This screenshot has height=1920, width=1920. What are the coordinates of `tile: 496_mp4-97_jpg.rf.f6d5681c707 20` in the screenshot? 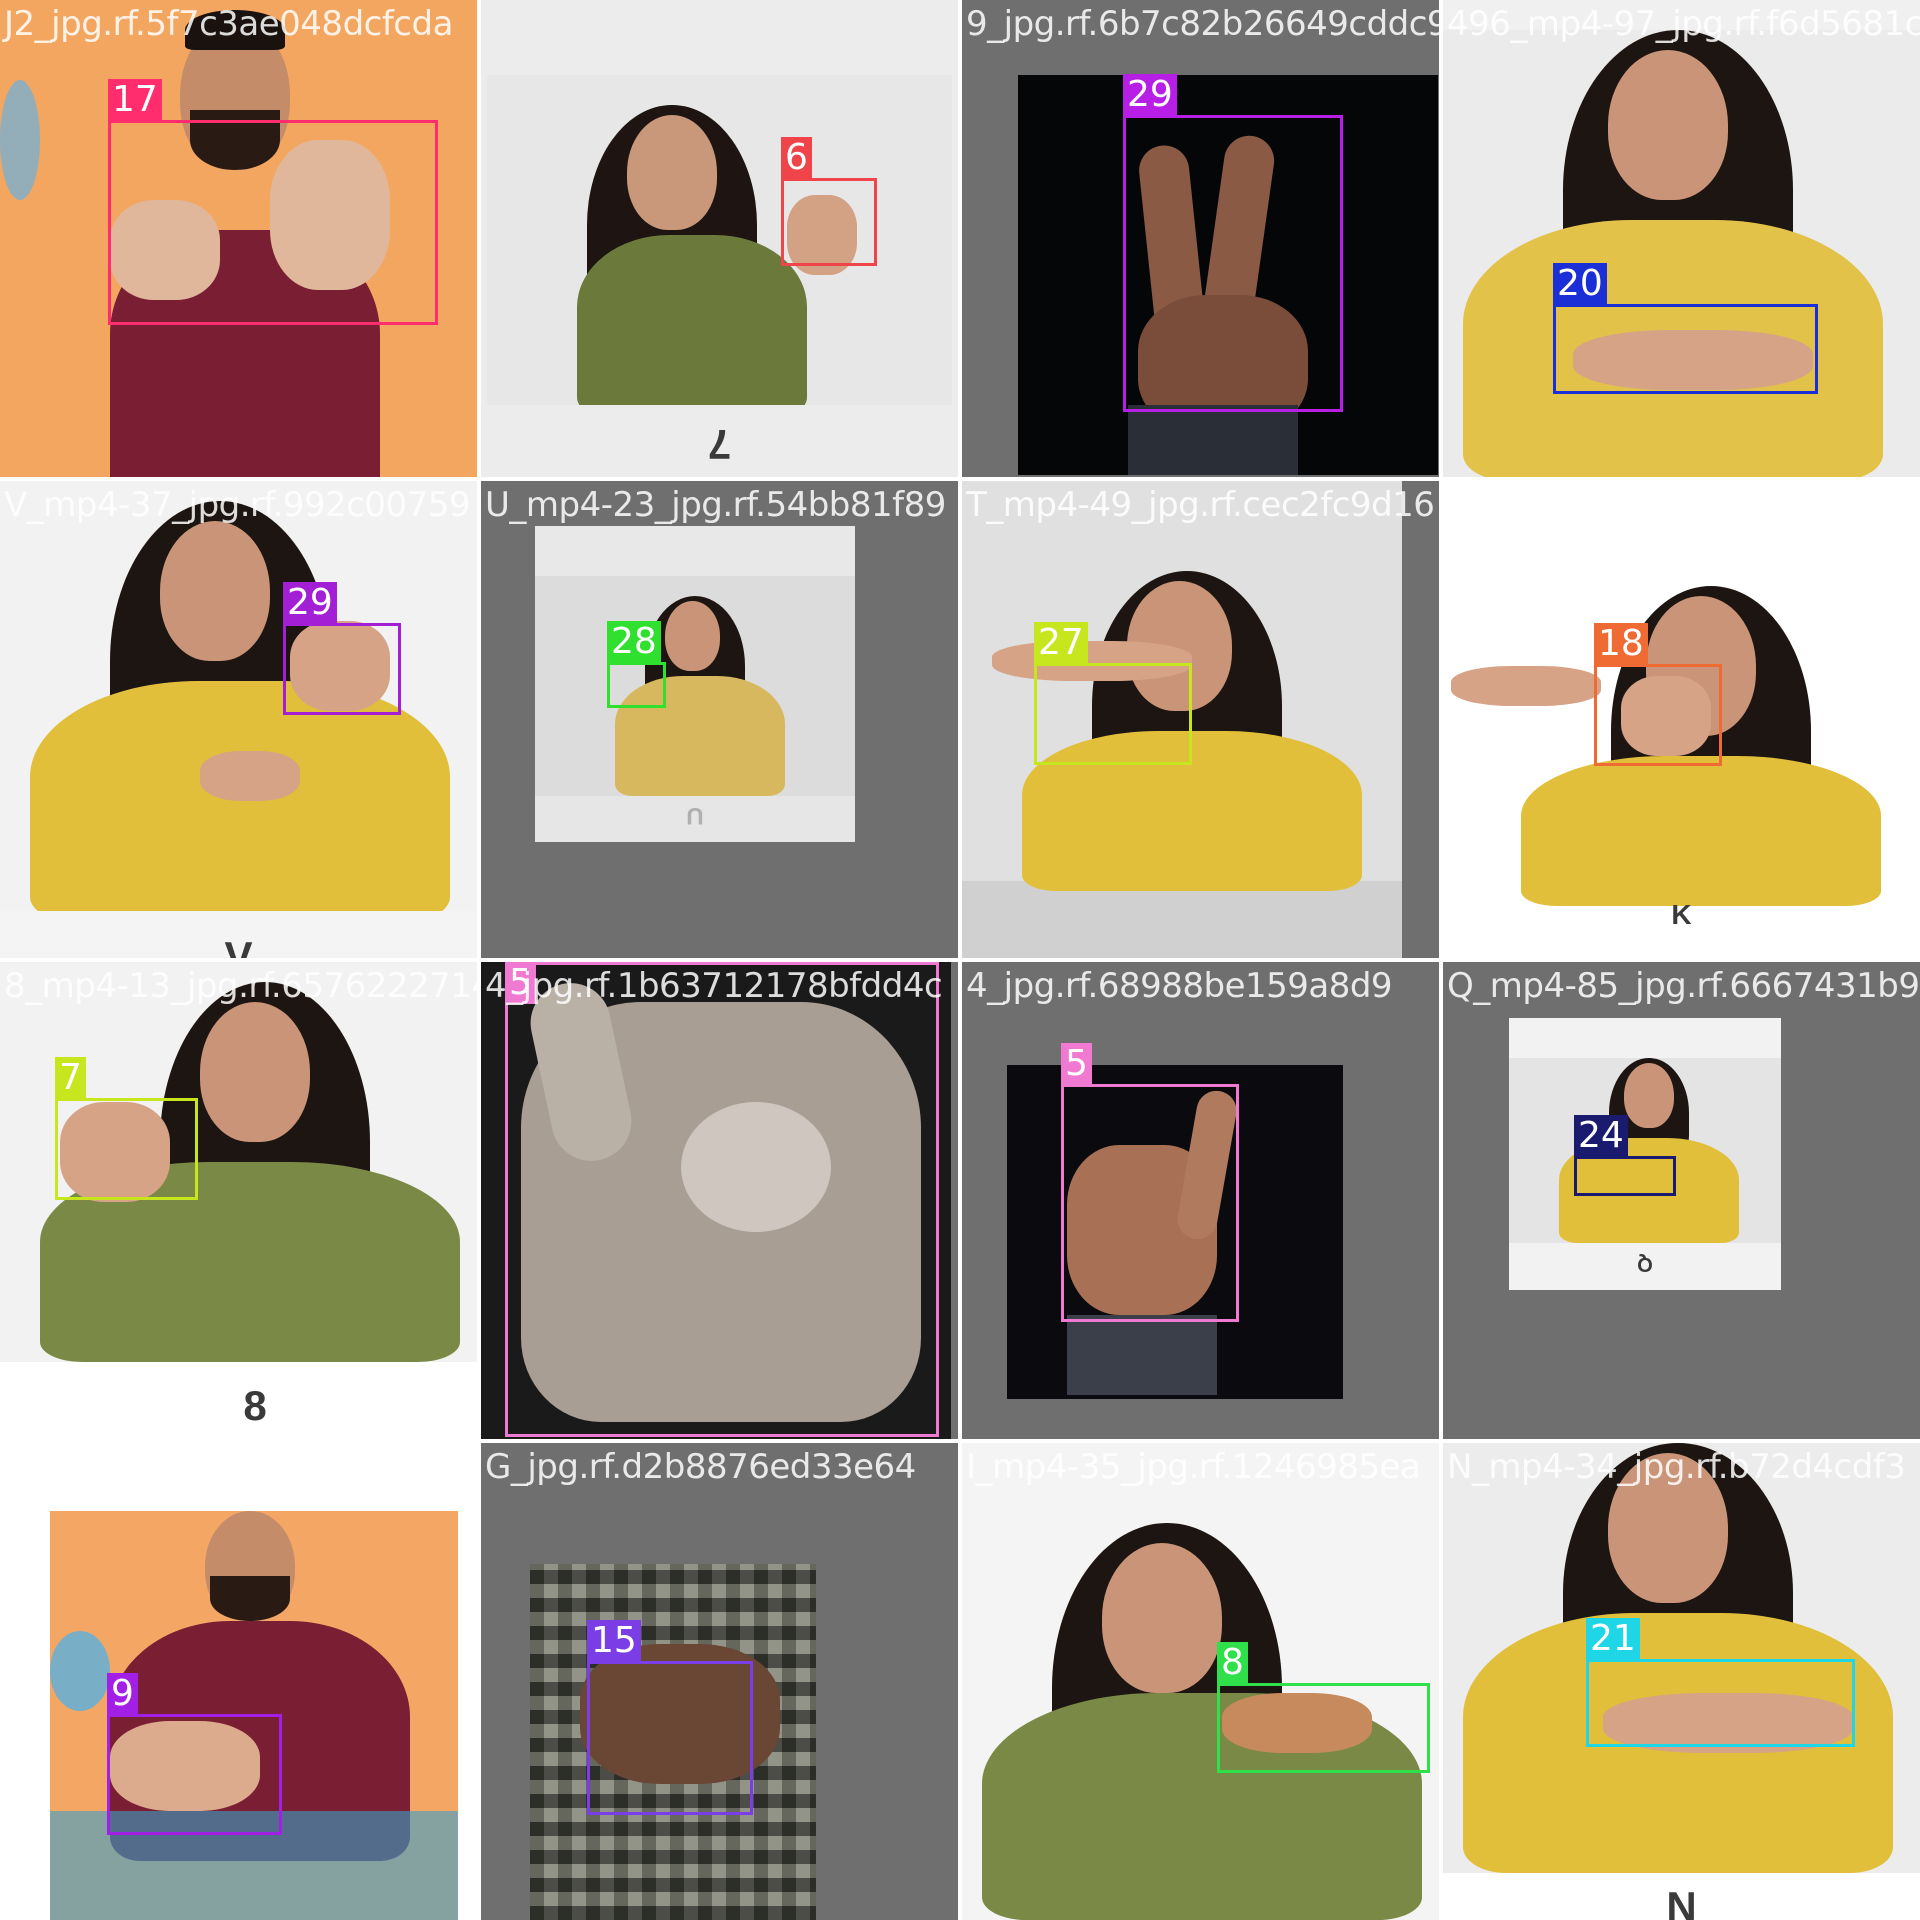 It's located at (1681, 238).